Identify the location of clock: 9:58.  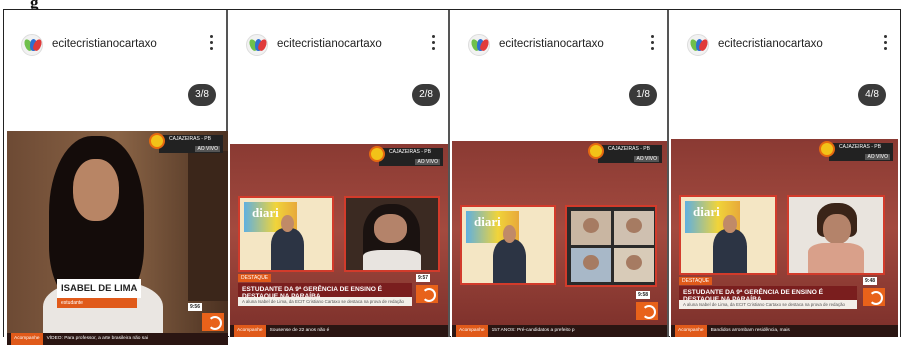
(643, 295).